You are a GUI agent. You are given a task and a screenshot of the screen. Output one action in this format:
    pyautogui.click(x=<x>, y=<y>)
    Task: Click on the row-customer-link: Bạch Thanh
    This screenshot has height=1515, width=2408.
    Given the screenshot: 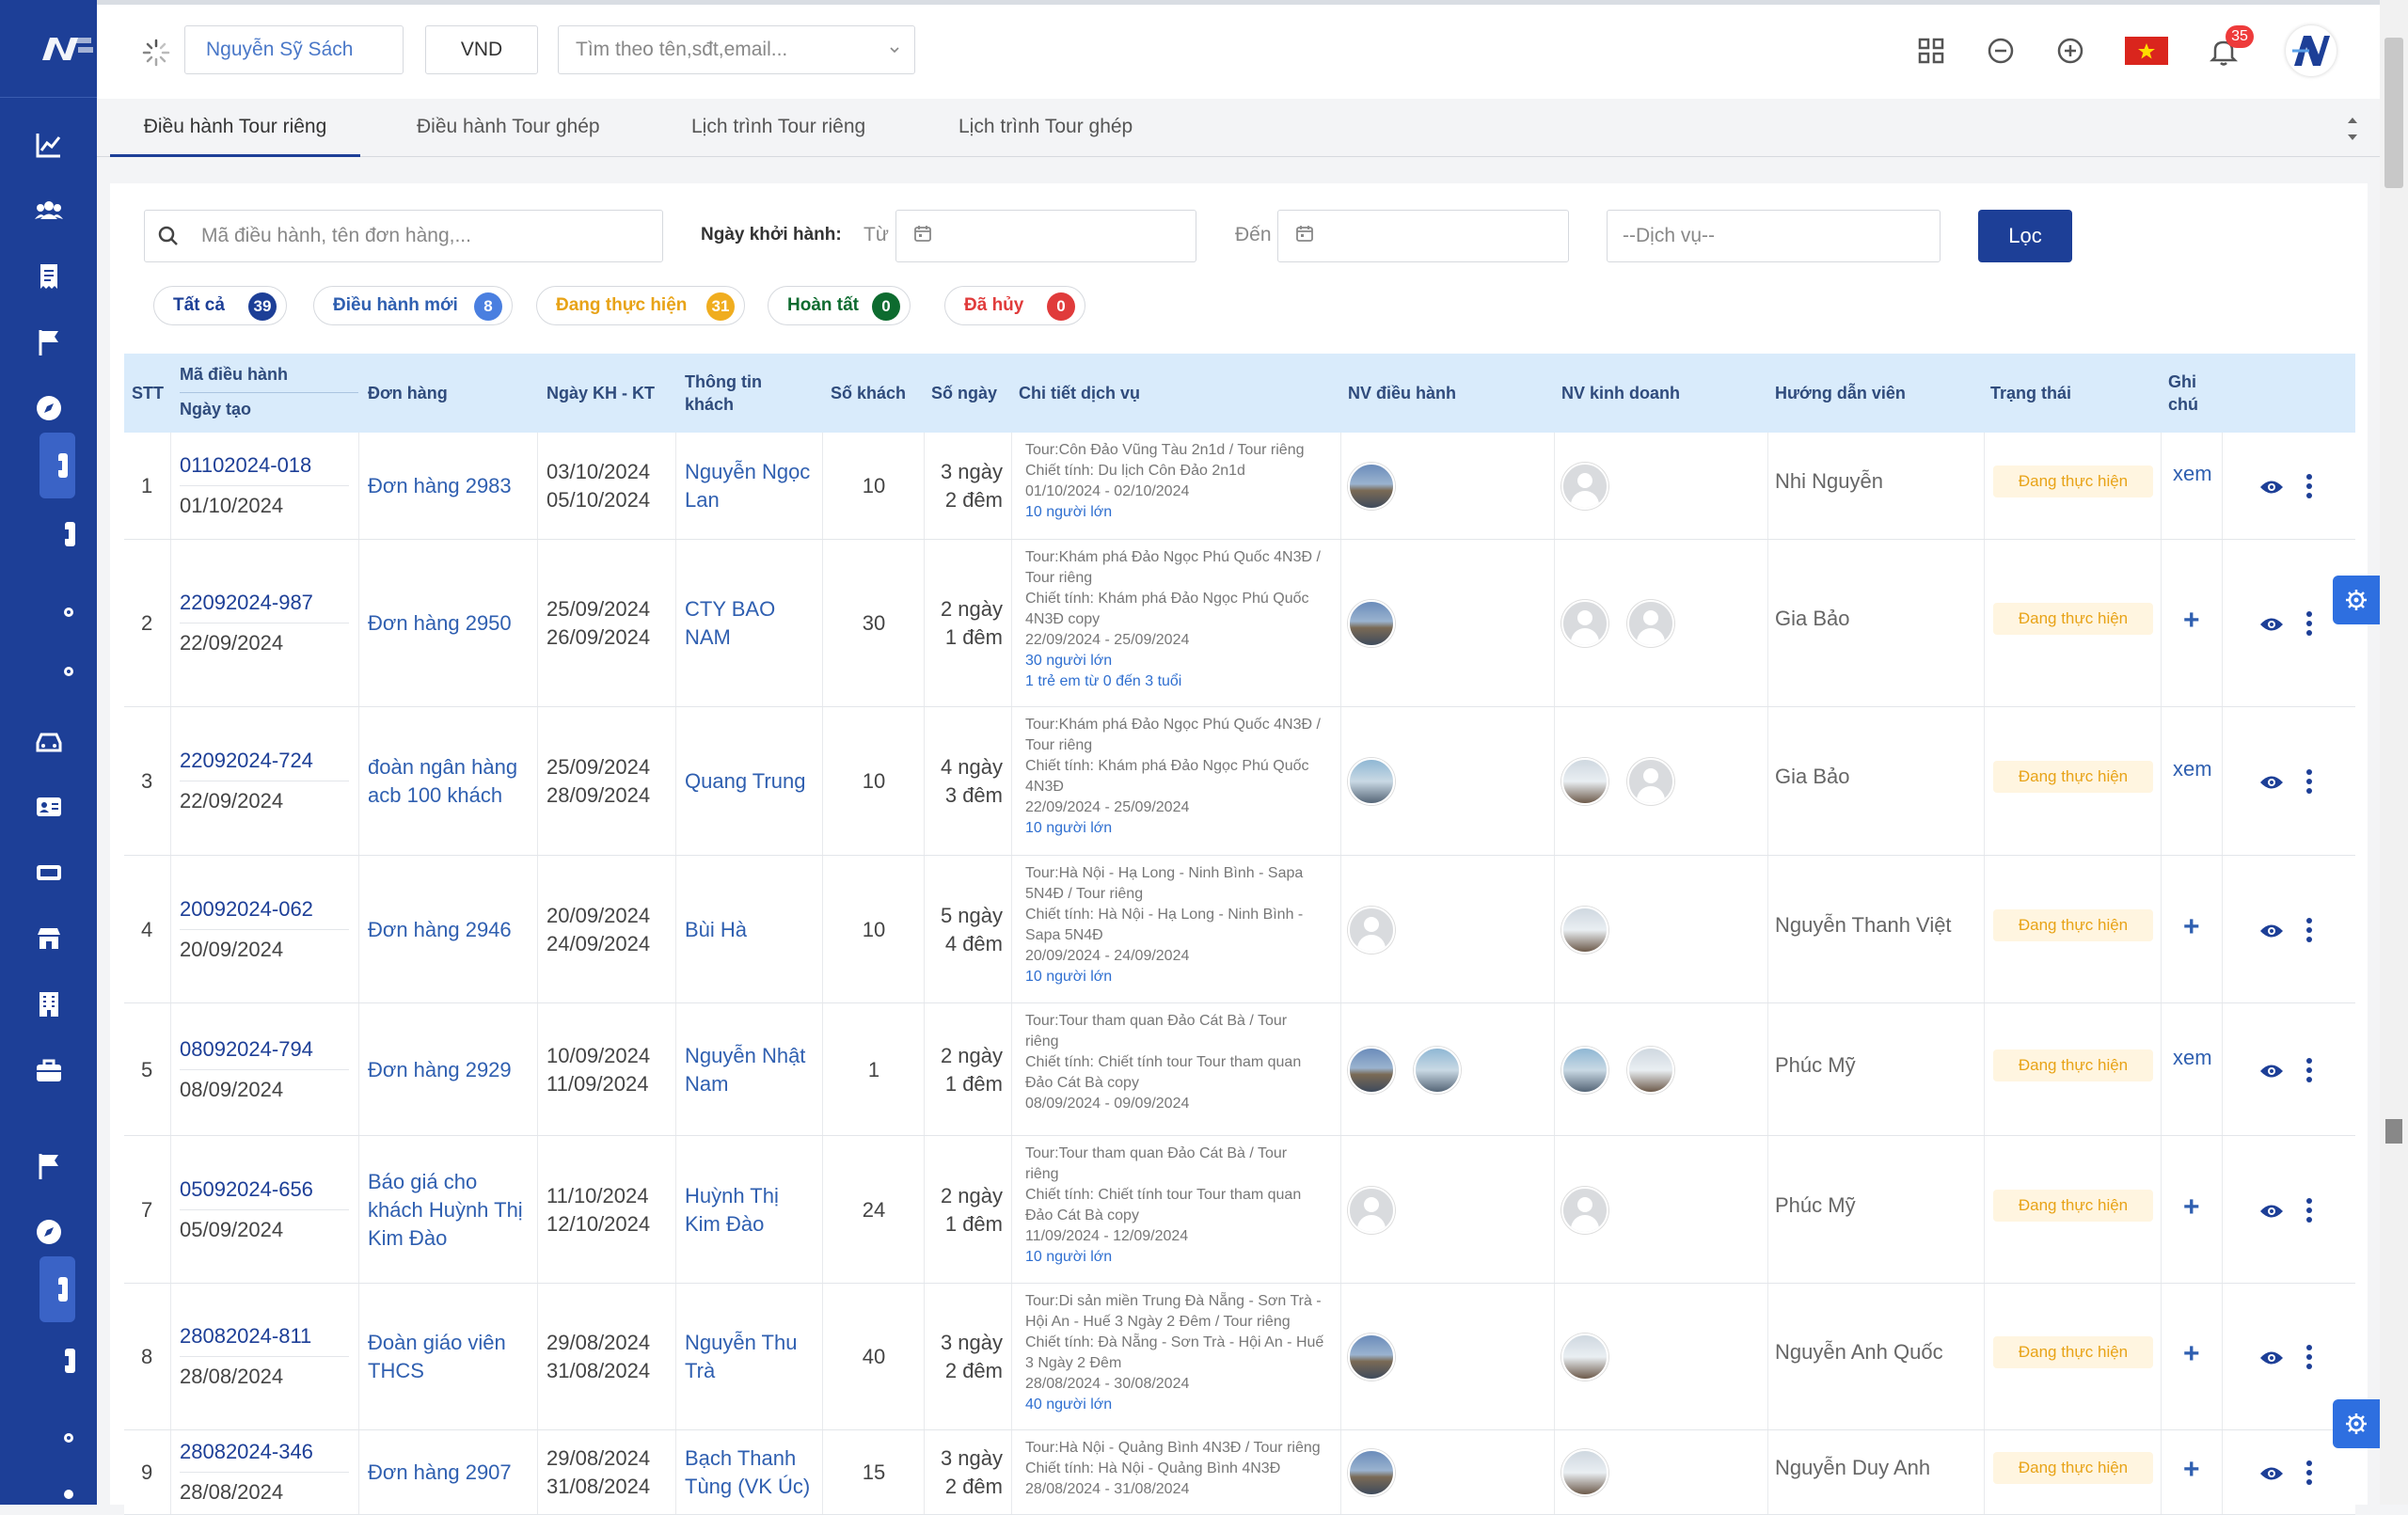 What is the action you would take?
    pyautogui.click(x=741, y=1458)
    